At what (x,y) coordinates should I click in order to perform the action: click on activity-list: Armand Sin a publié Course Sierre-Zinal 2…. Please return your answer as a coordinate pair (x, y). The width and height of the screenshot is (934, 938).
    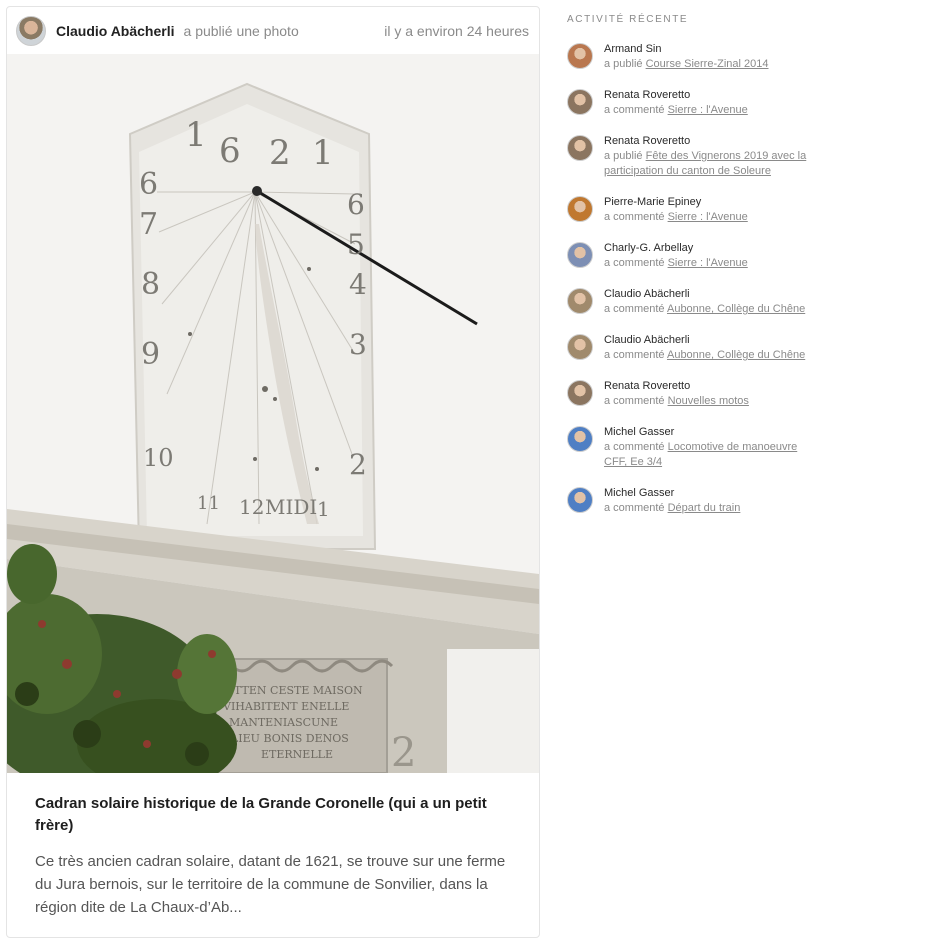
    Looking at the image, I should click on (697, 279).